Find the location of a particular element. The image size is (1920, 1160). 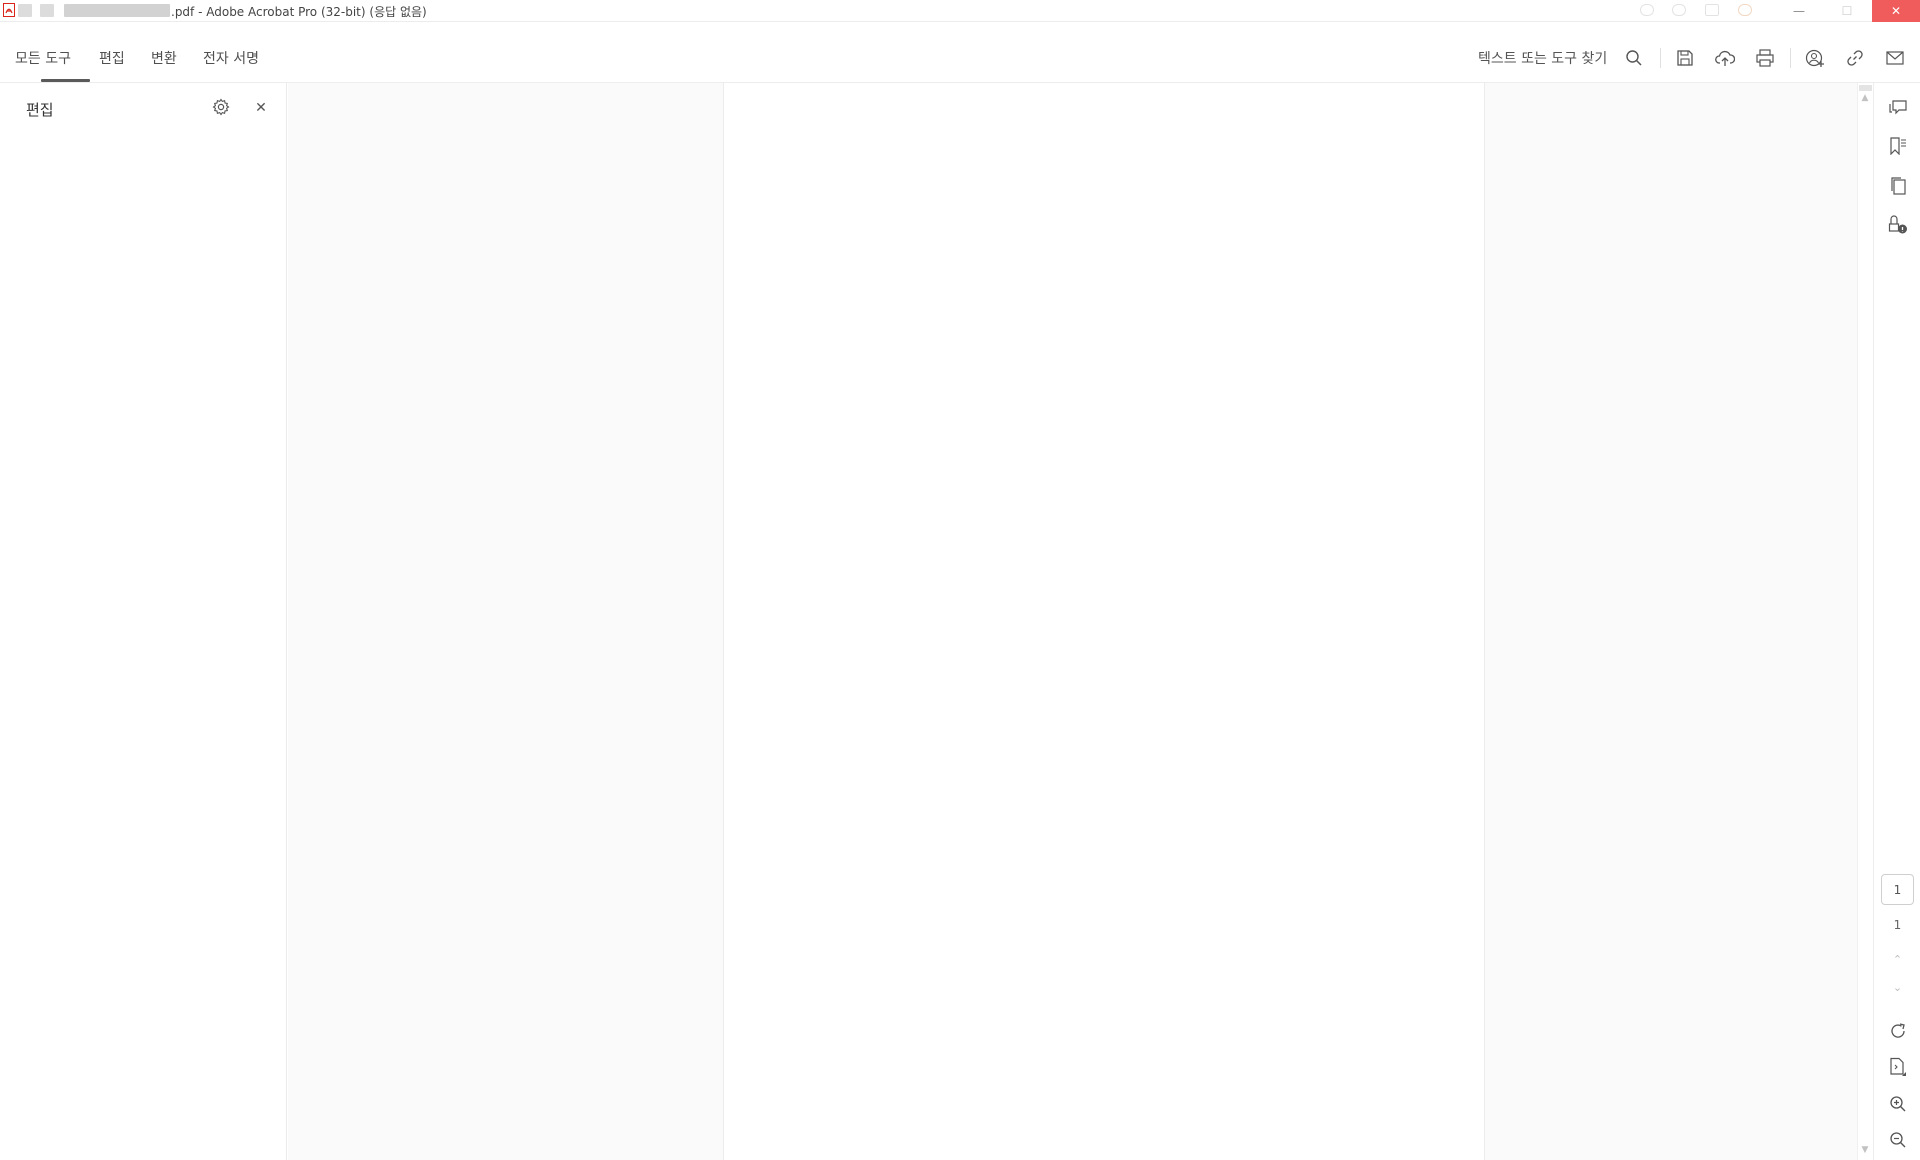

tab-edit: 편집 is located at coordinates (112, 58).